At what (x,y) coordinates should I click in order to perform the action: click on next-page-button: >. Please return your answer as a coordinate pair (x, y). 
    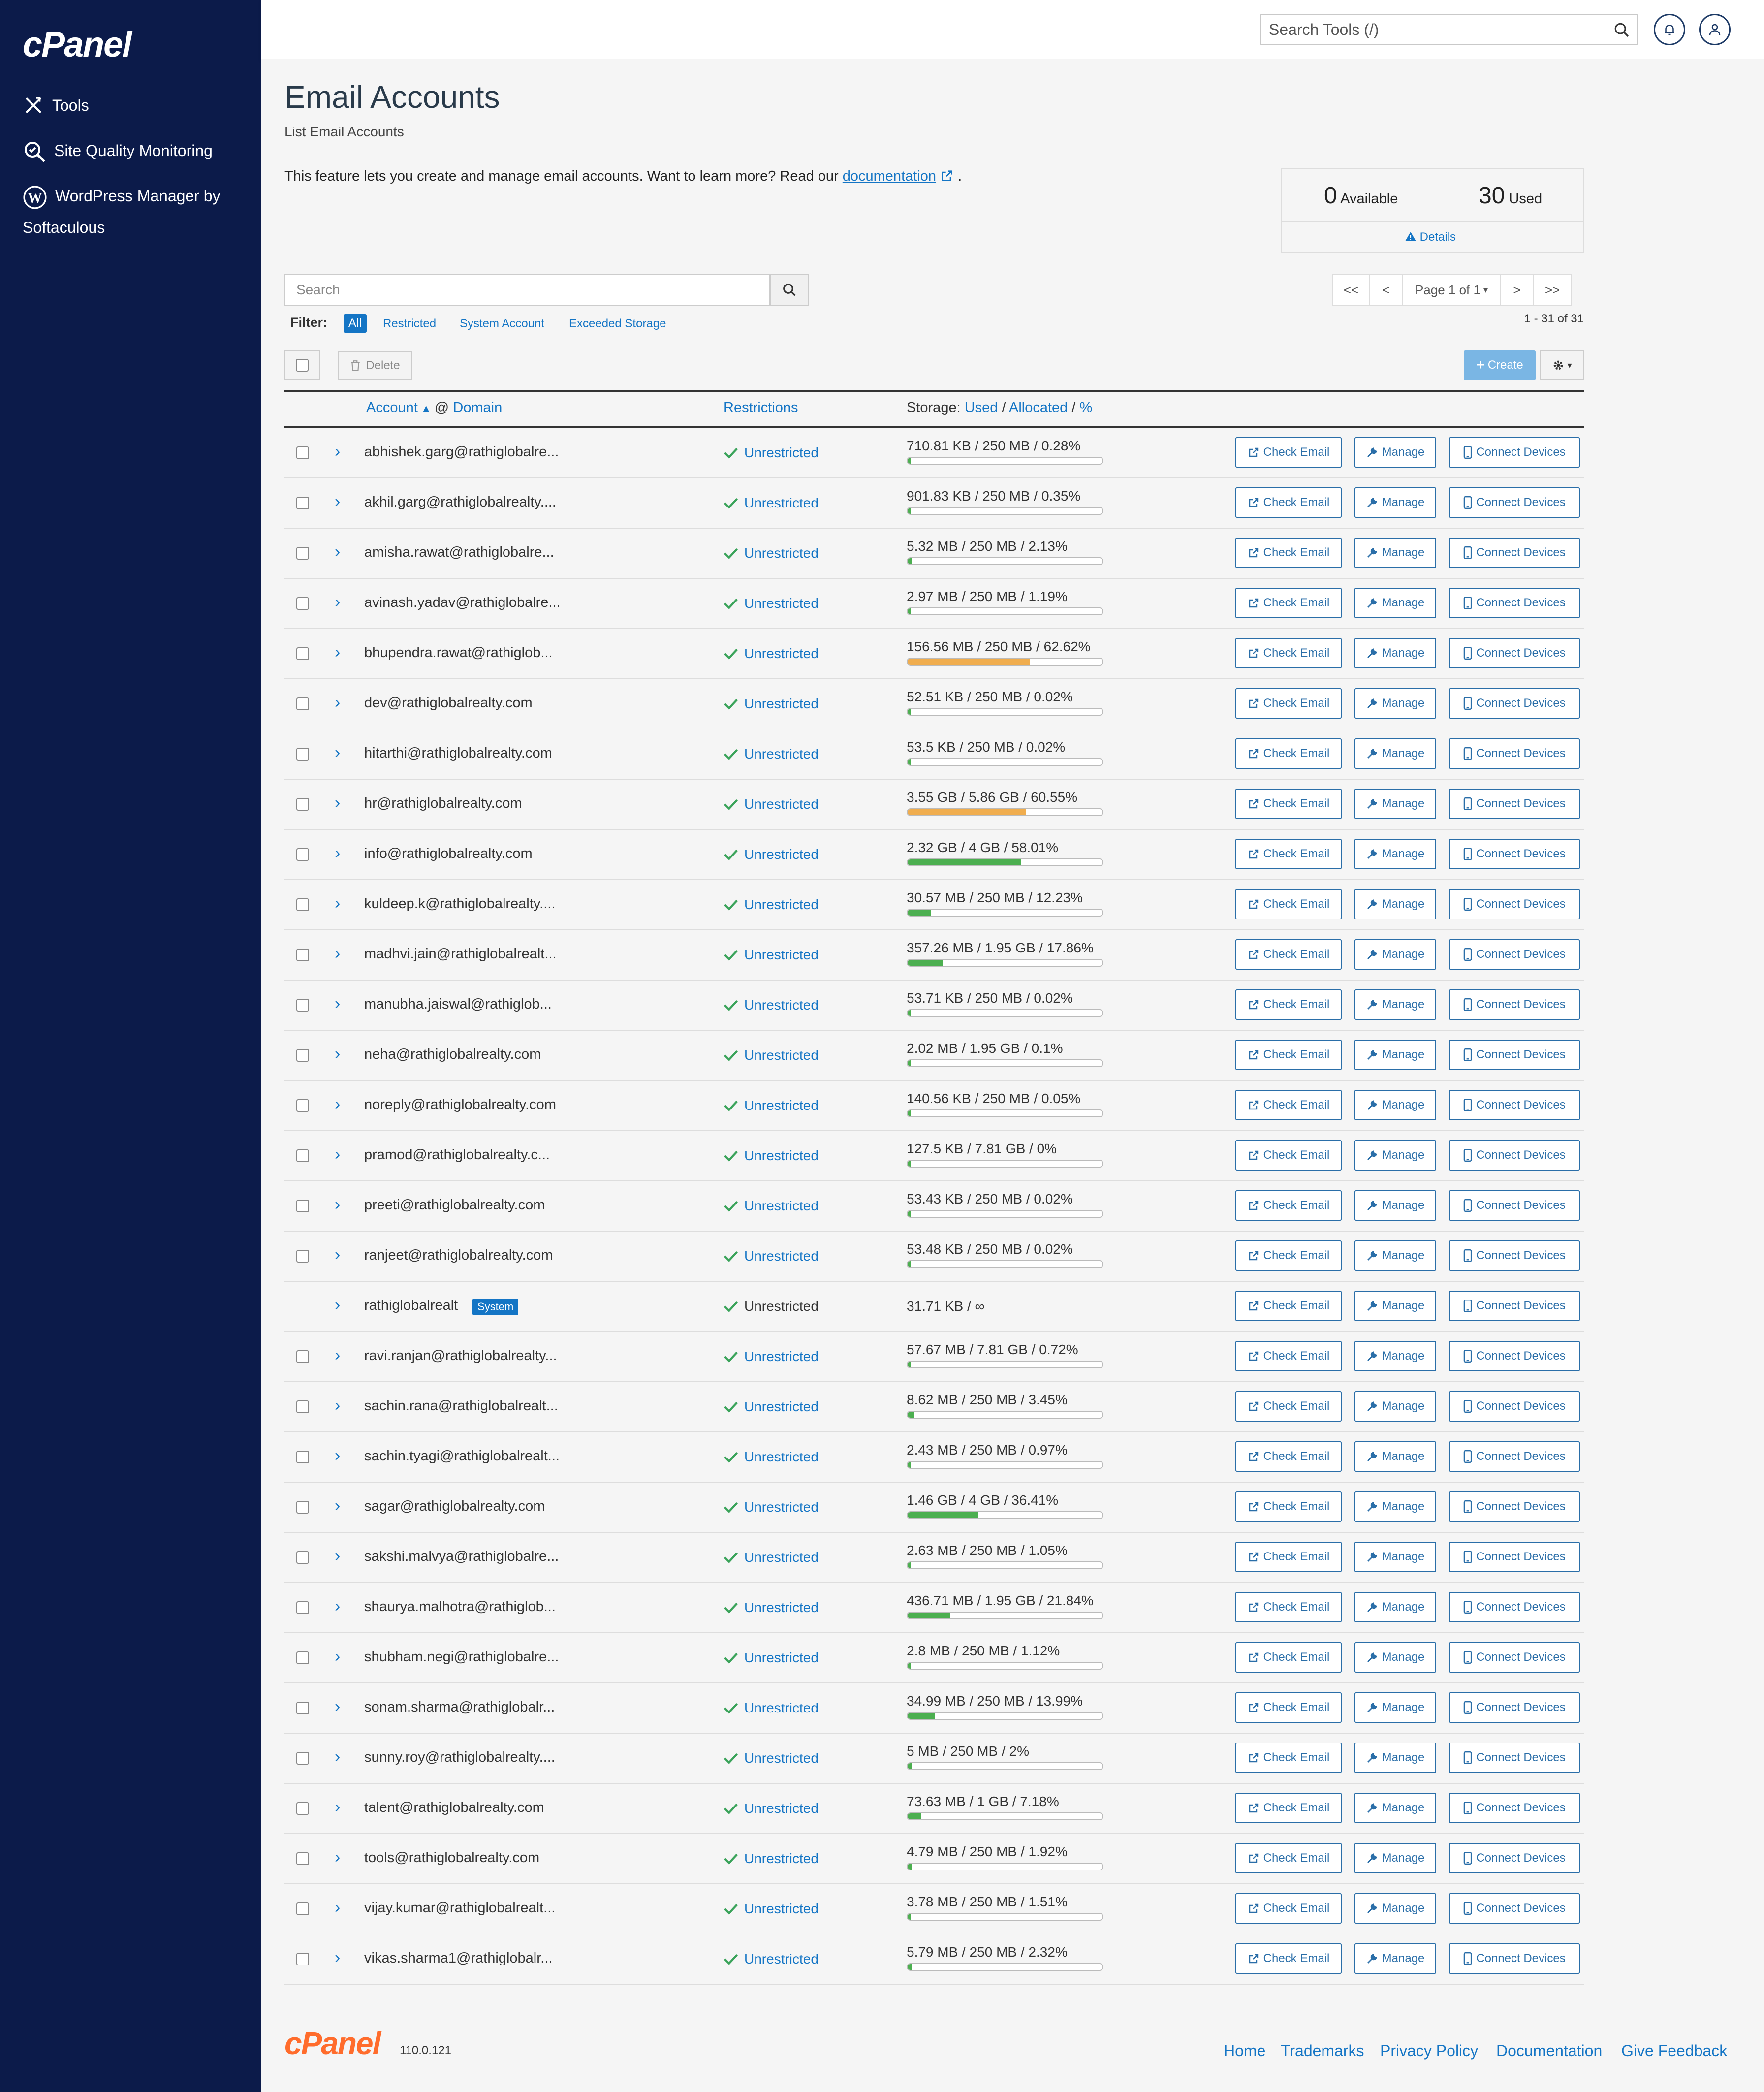
    Looking at the image, I should click on (1517, 290).